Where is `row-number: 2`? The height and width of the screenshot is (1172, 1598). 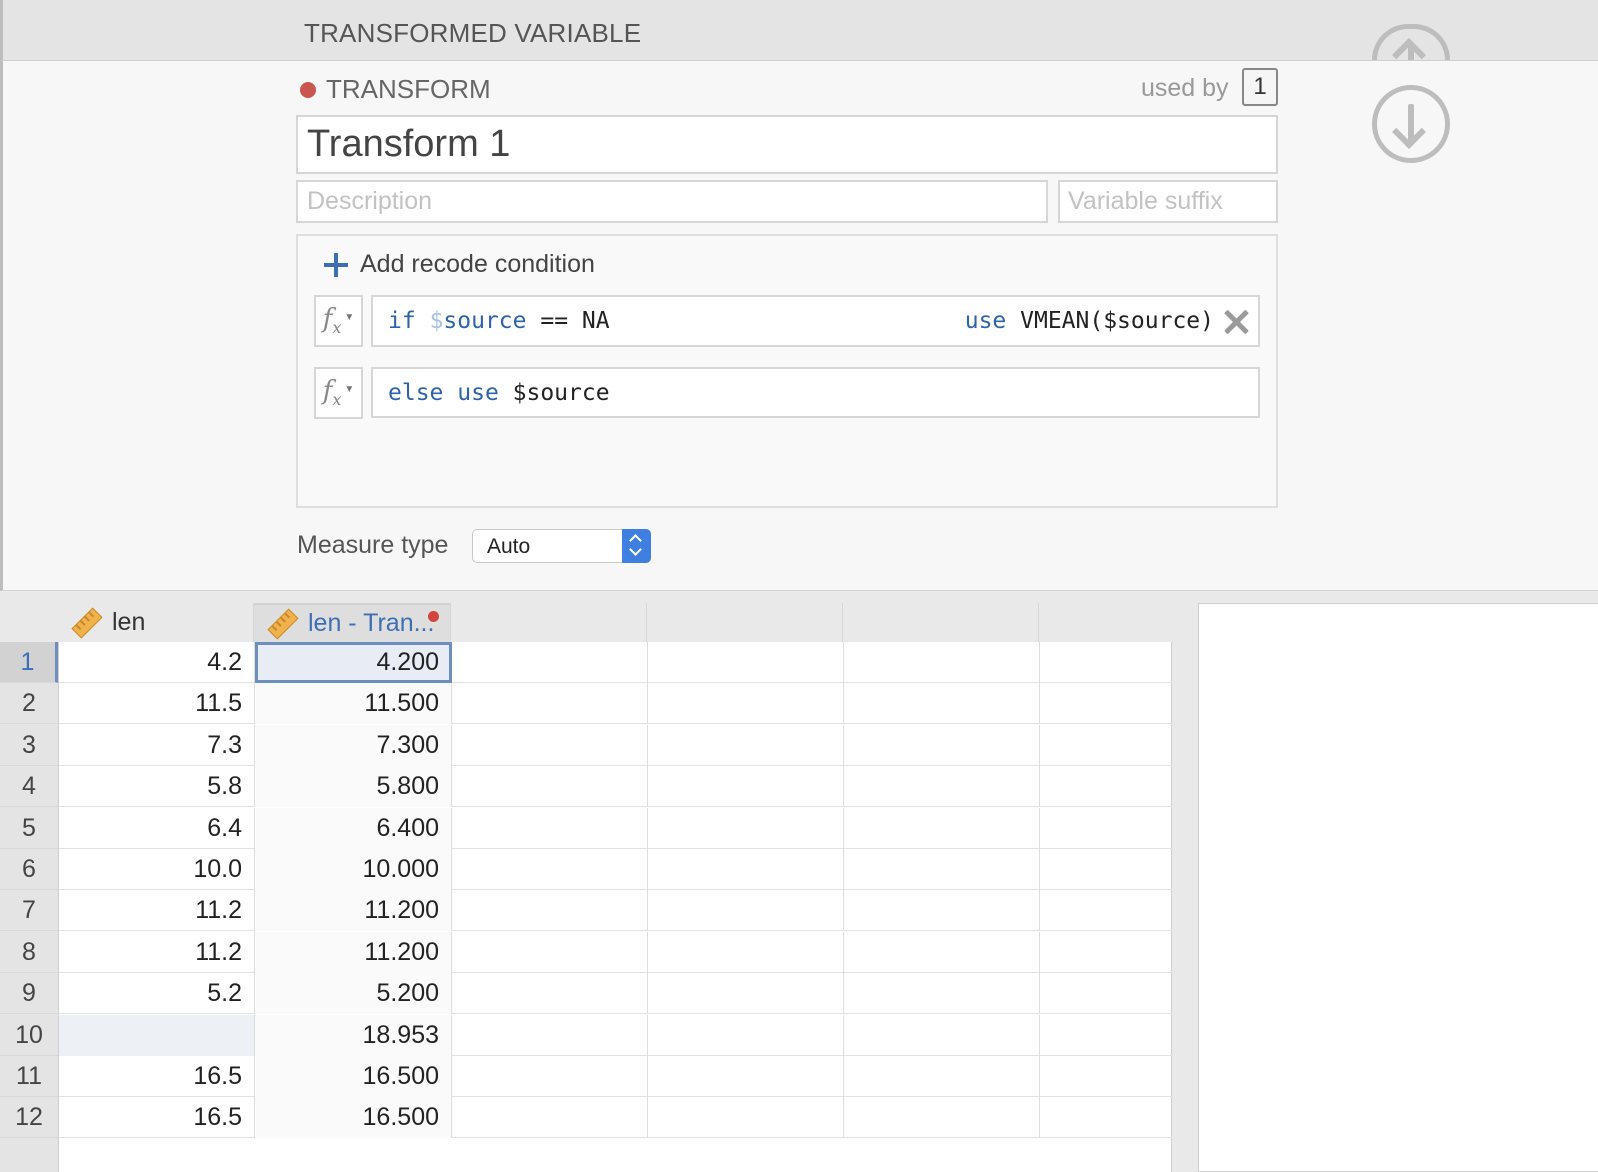 row-number: 2 is located at coordinates (29, 703).